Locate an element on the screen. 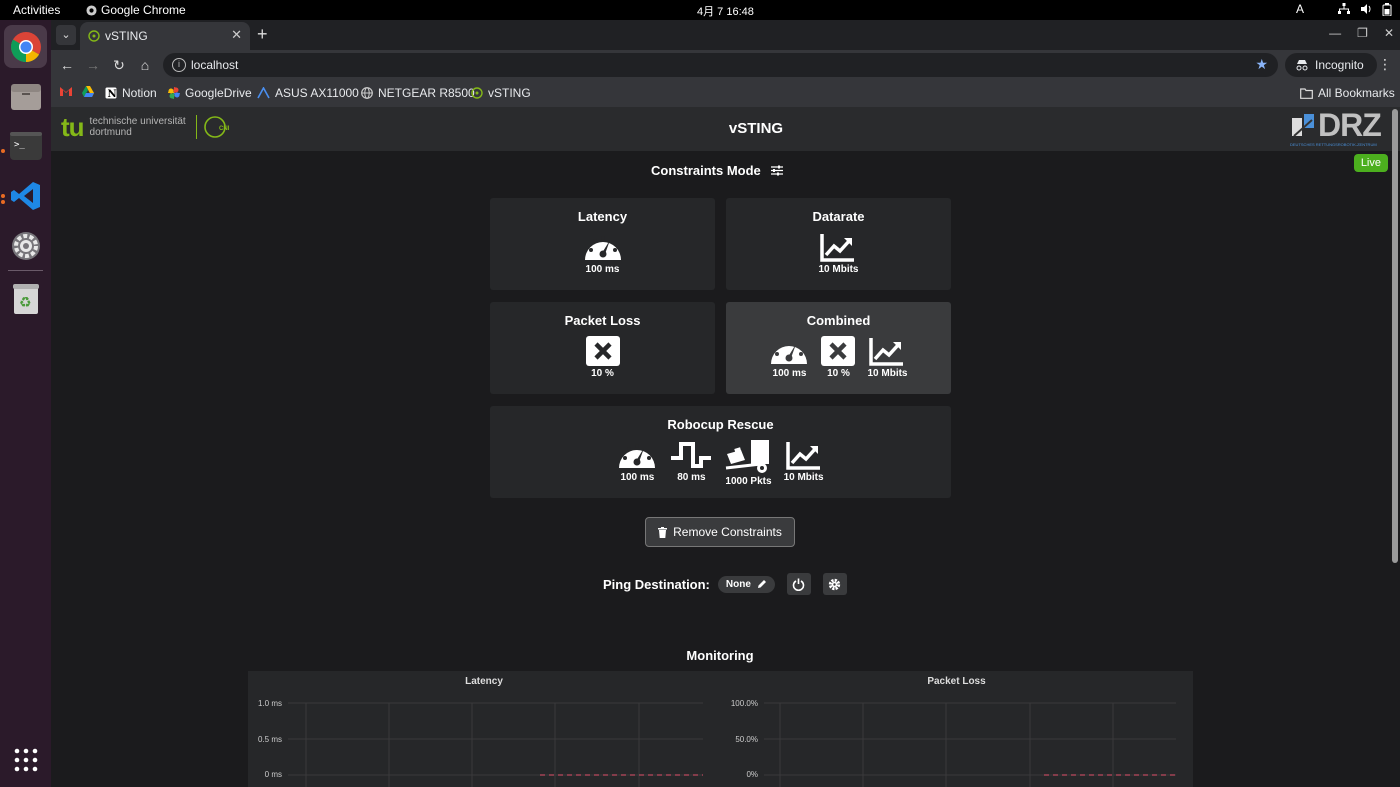 The height and width of the screenshot is (787, 1400). maximize-icon: ❐ is located at coordinates (1362, 33).